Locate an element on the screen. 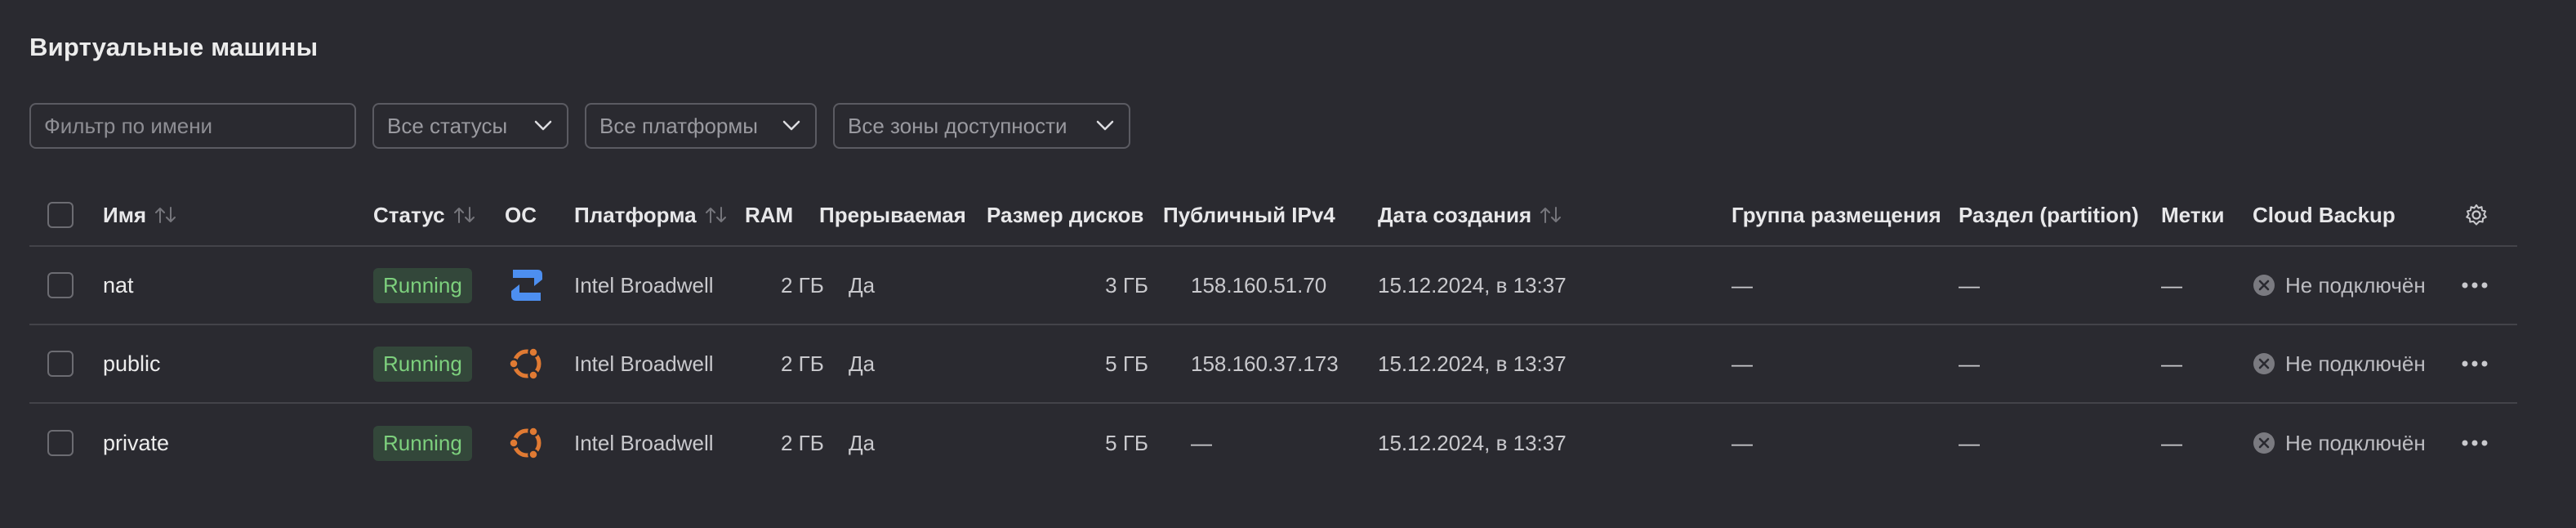 This screenshot has width=2576, height=528. header-cloud-backup: Cloud Backup is located at coordinates (2324, 215).